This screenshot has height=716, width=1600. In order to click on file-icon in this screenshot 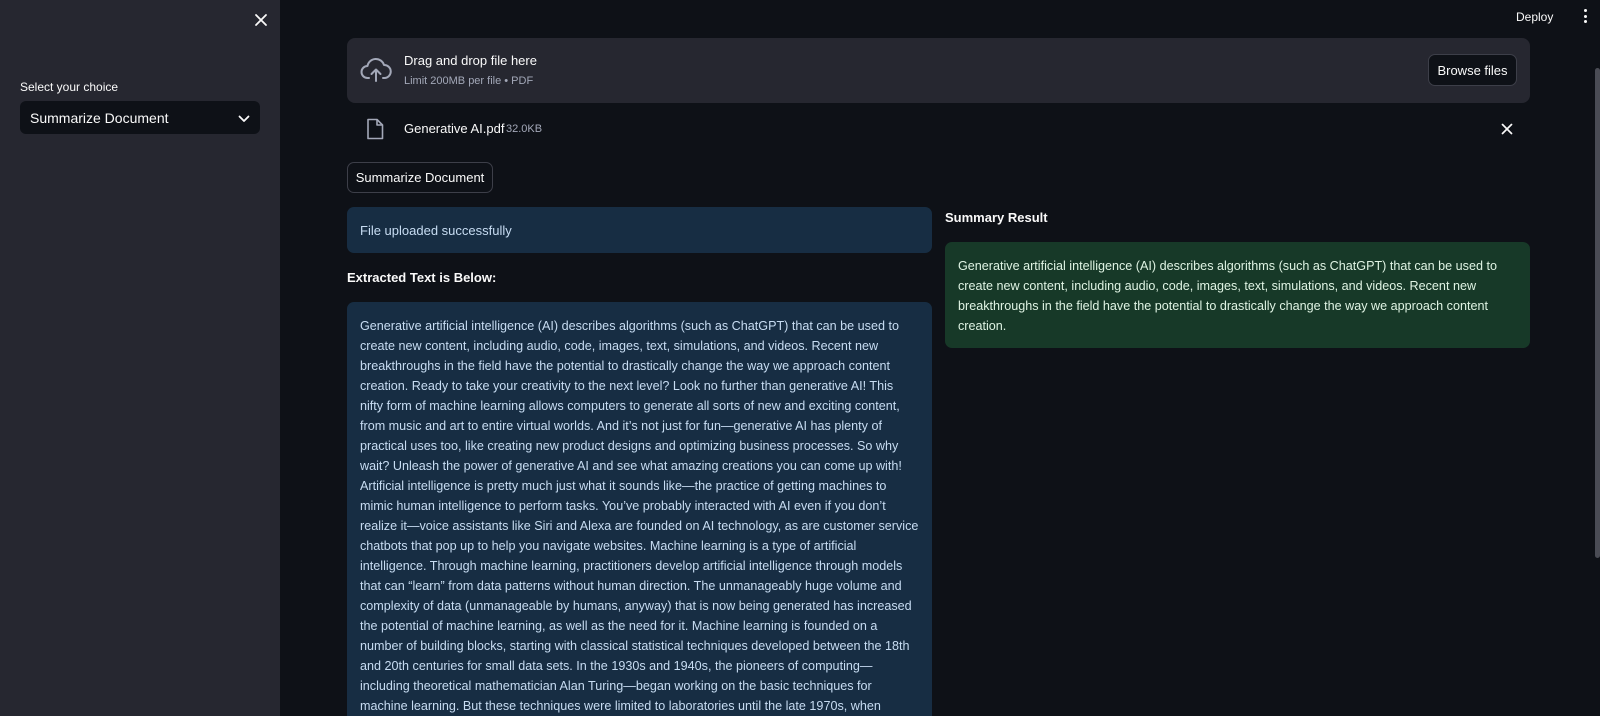, I will do `click(375, 129)`.